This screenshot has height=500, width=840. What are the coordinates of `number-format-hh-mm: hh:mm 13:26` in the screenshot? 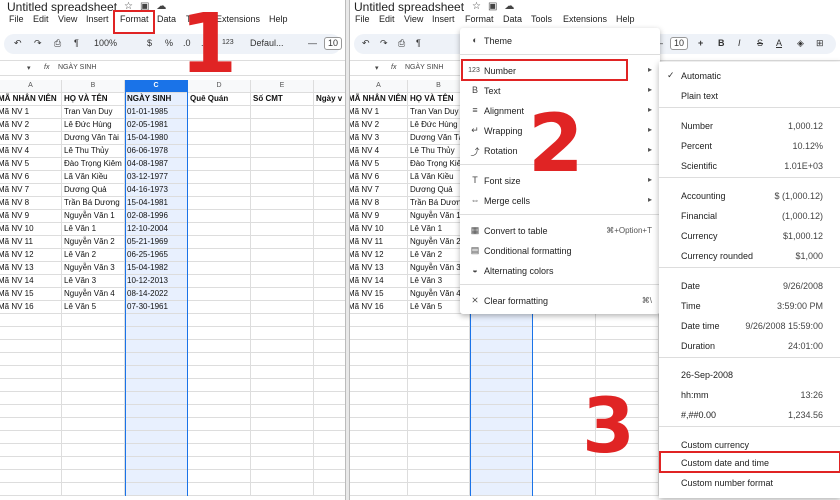 It's located at (749, 395).